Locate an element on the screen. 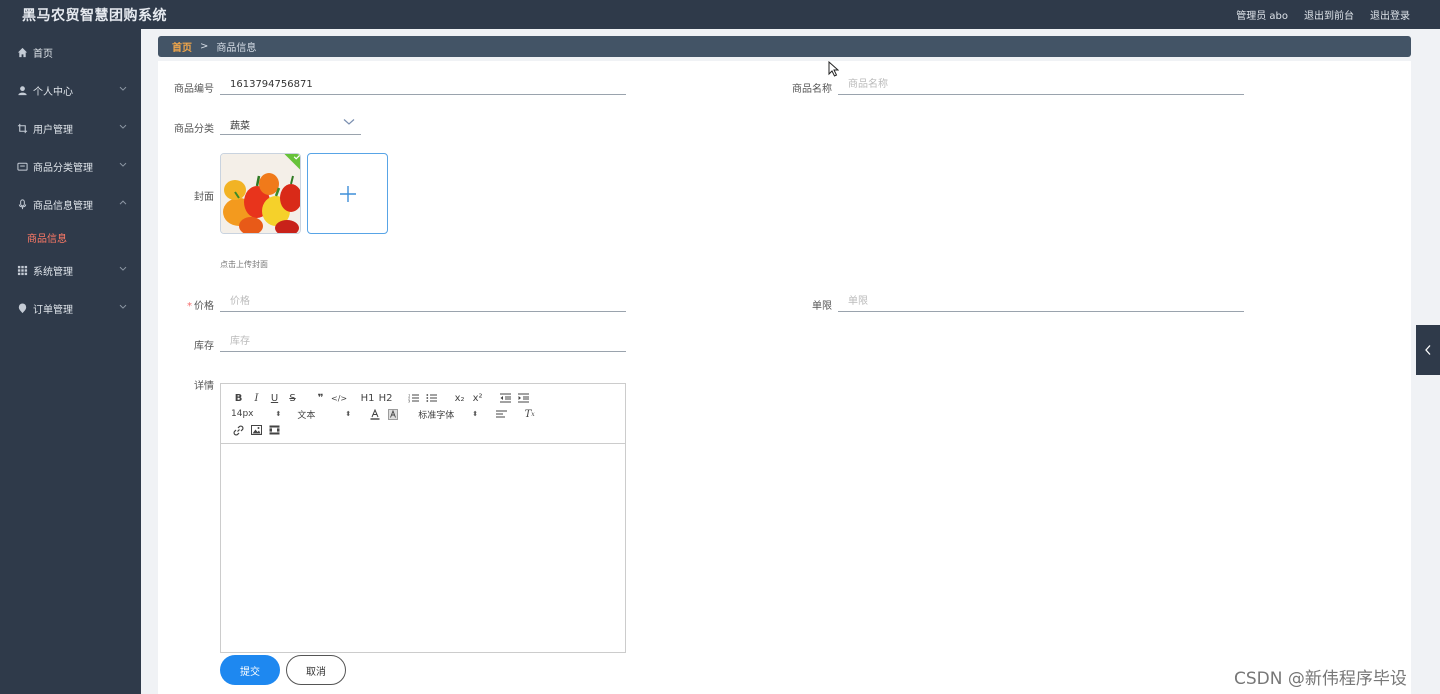 This screenshot has height=694, width=1440. mic-icon is located at coordinates (22, 204).